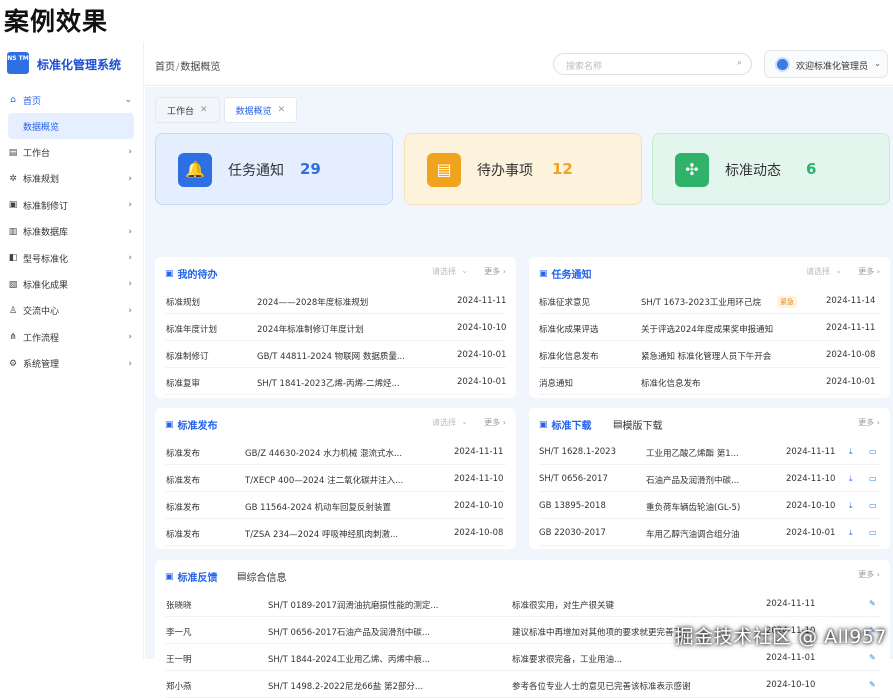 Image resolution: width=893 pixels, height=698 pixels. What do you see at coordinates (335, 300) in the screenshot?
I see `list-row: 标准规划 2024——2028年度标准规划 2024-11-11` at bounding box center [335, 300].